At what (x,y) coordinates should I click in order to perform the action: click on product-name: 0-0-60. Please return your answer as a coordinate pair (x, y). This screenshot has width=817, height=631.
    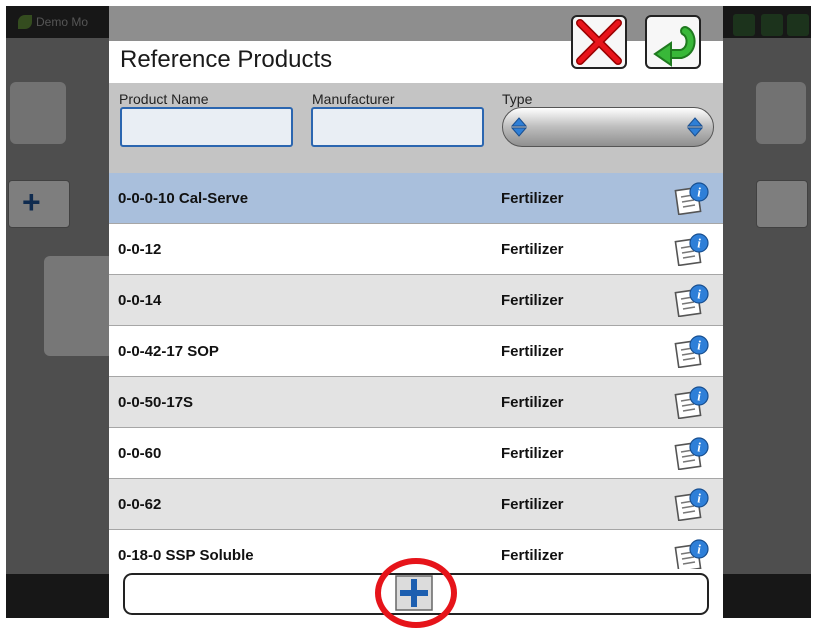
    Looking at the image, I should click on (140, 453).